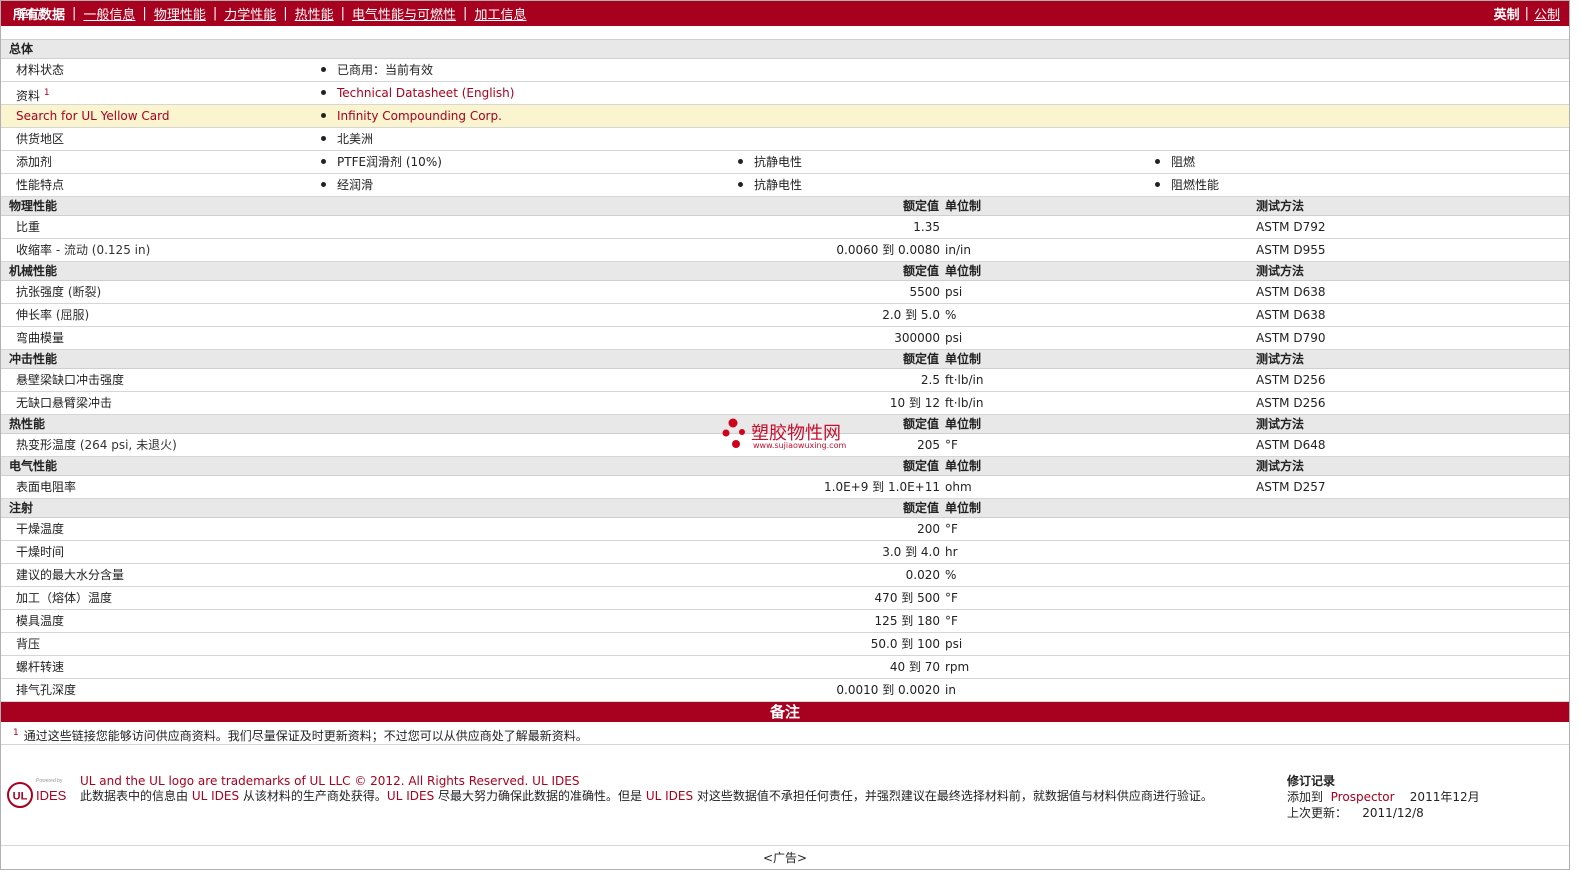  Describe the element at coordinates (785, 338) in the screenshot. I see `property-row: 弯曲模量 300000 psi ASTM D790` at that location.